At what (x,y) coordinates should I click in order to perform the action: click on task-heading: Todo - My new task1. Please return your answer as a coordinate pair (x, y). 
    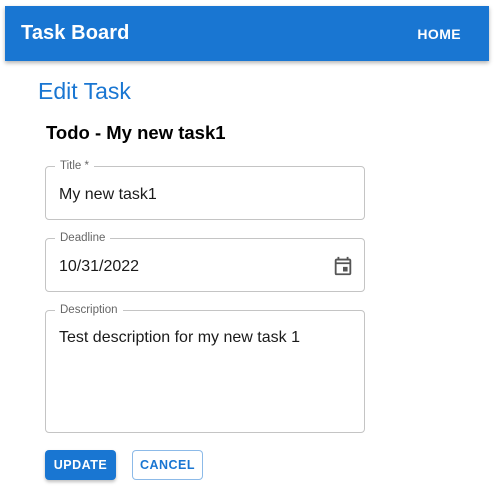
    Looking at the image, I should click on (136, 132).